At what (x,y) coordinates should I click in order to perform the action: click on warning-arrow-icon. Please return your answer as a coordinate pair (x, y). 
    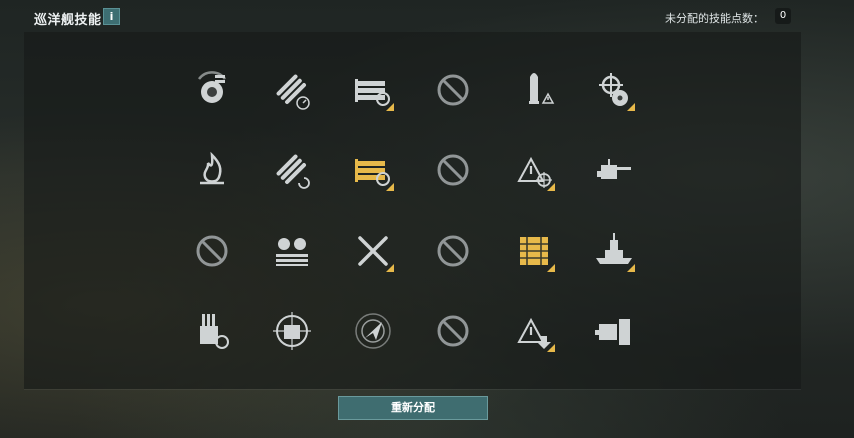
    Looking at the image, I should click on (534, 331).